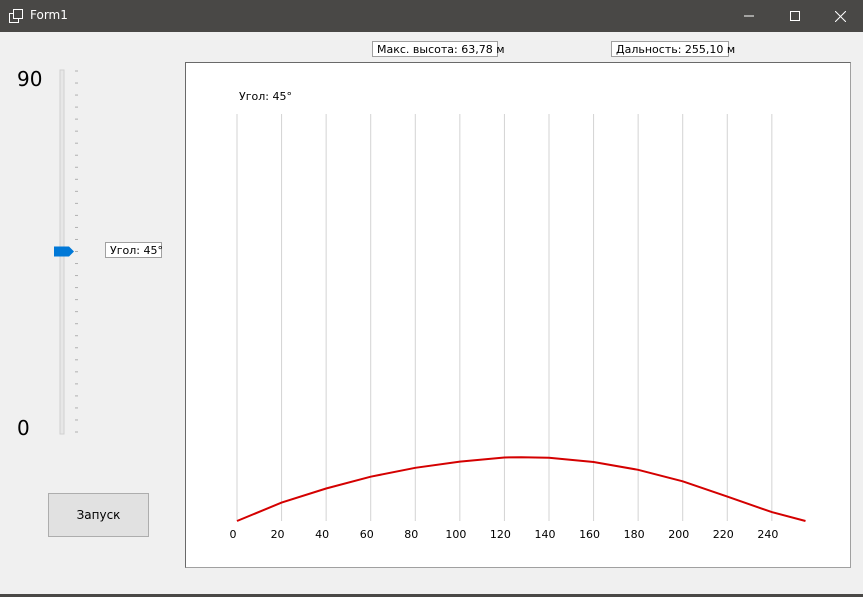 Image resolution: width=863 pixels, height=597 pixels. I want to click on app-icon, so click(16, 16).